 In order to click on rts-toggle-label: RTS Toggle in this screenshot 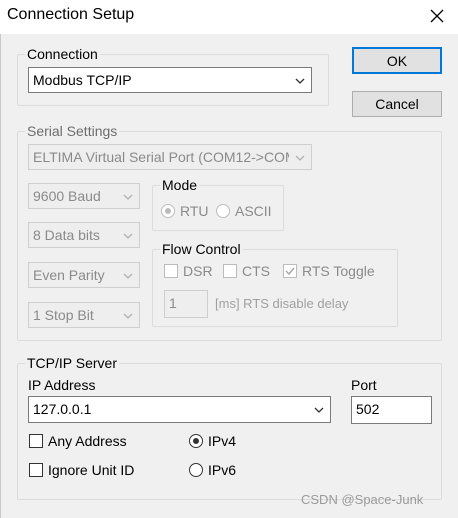, I will do `click(338, 271)`.